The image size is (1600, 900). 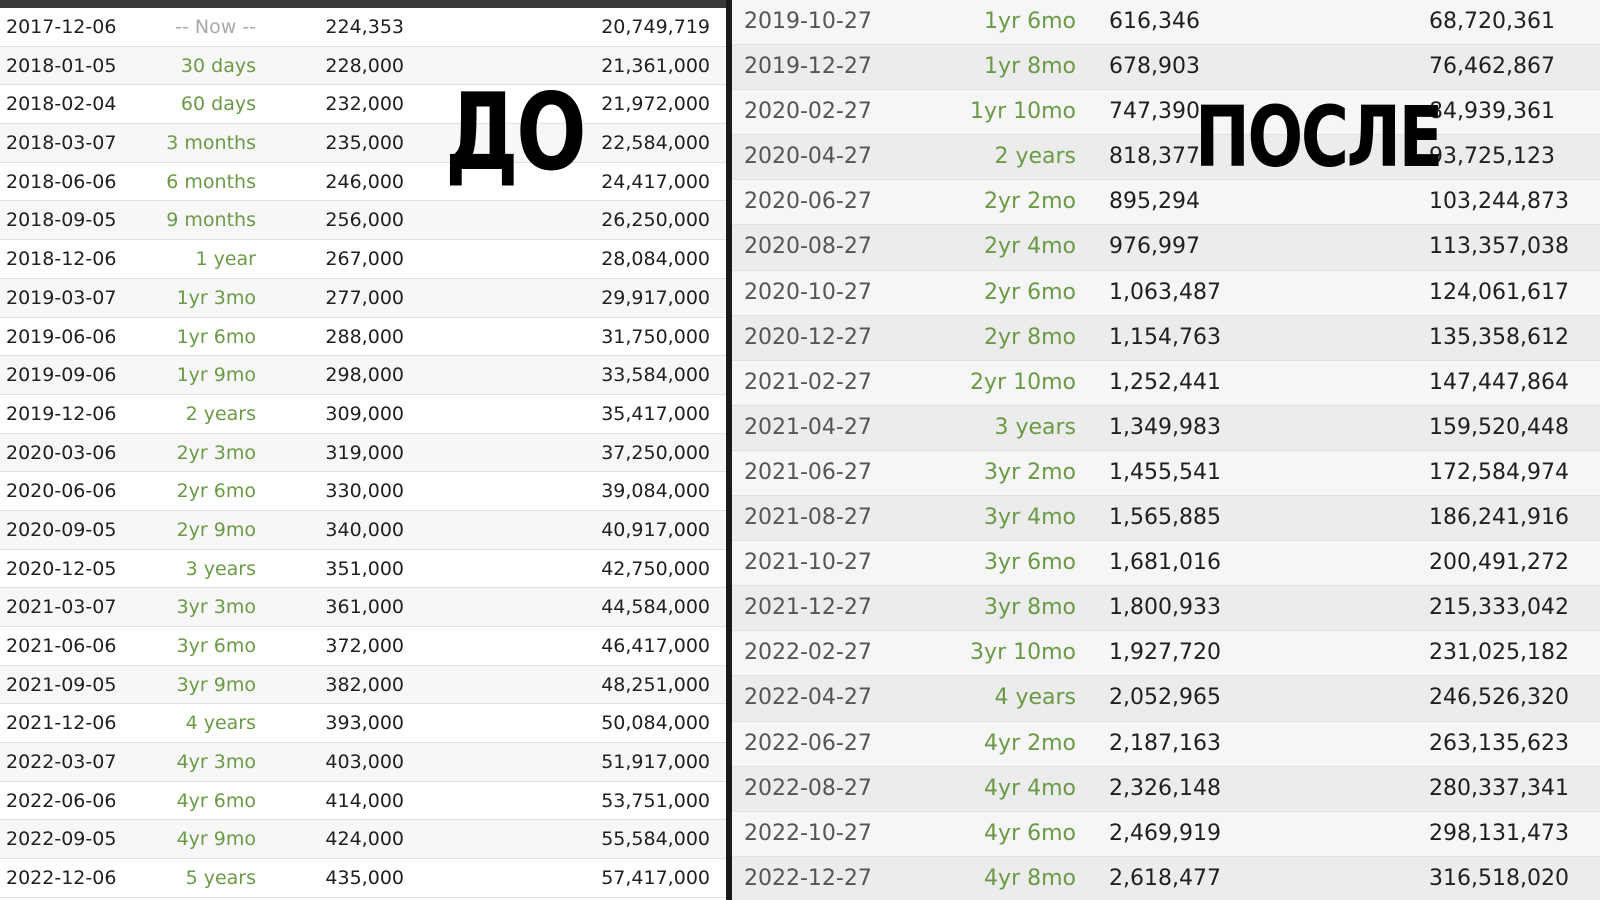 I want to click on daily-value-cell: 2,326,148, so click(x=1165, y=788).